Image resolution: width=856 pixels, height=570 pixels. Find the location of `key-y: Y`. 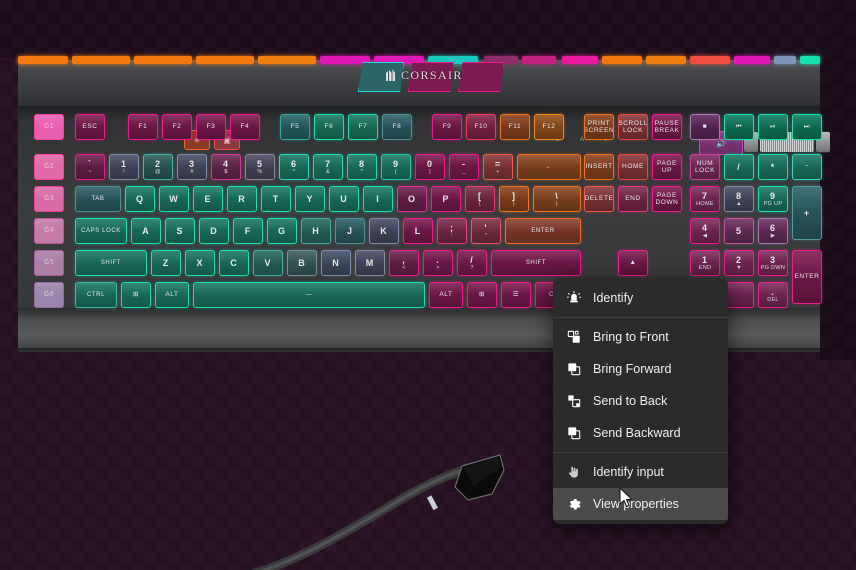

key-y: Y is located at coordinates (310, 199).